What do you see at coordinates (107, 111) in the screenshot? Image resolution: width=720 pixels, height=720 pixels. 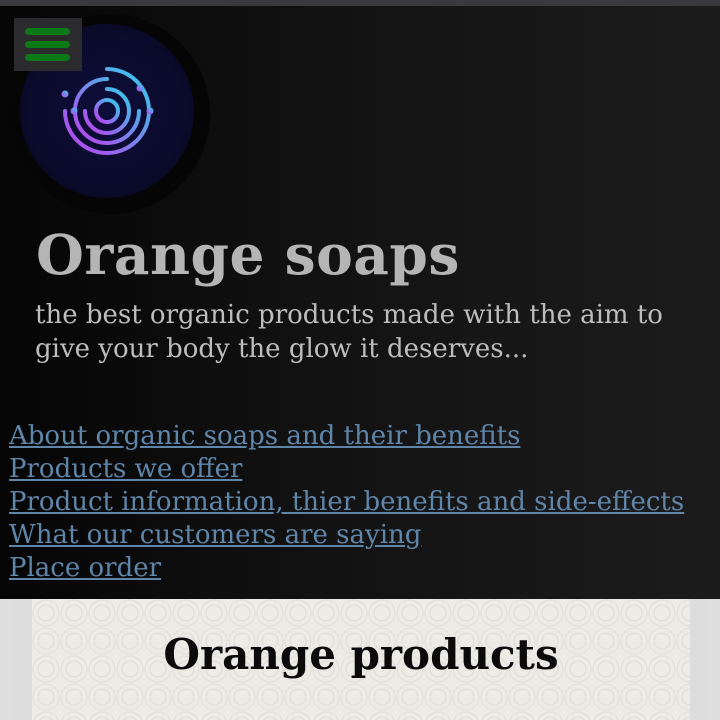 I see `circular-circuit-logo-icon` at bounding box center [107, 111].